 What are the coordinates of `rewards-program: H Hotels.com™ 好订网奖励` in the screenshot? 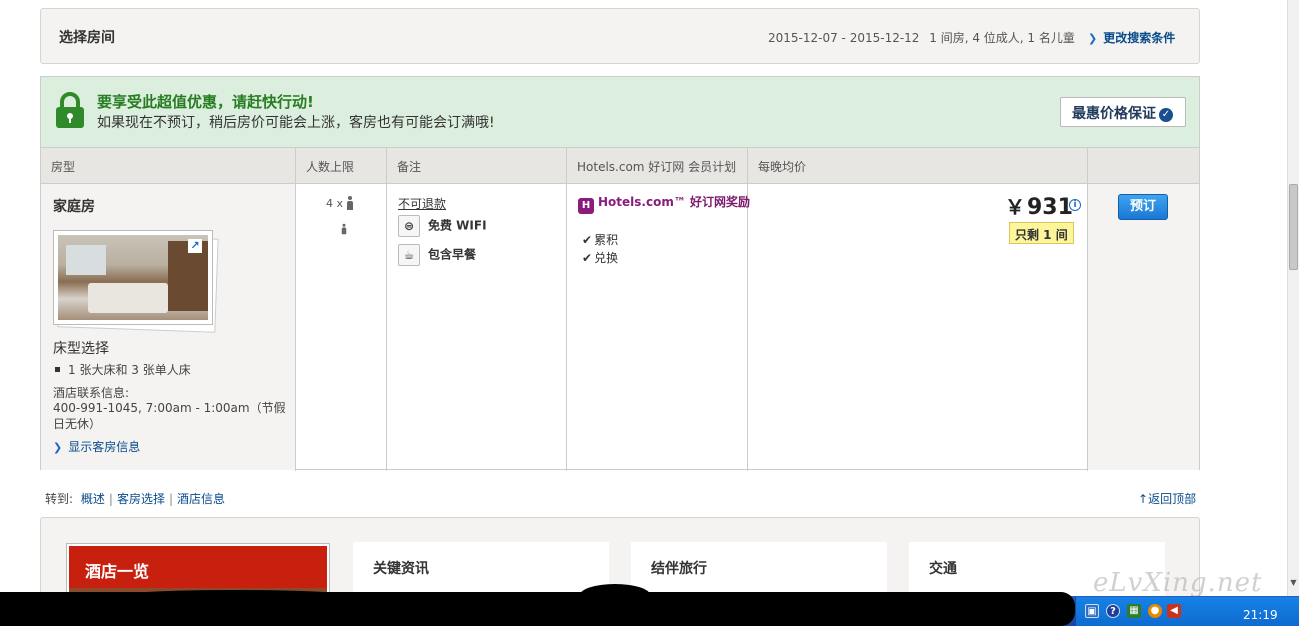 It's located at (673, 204).